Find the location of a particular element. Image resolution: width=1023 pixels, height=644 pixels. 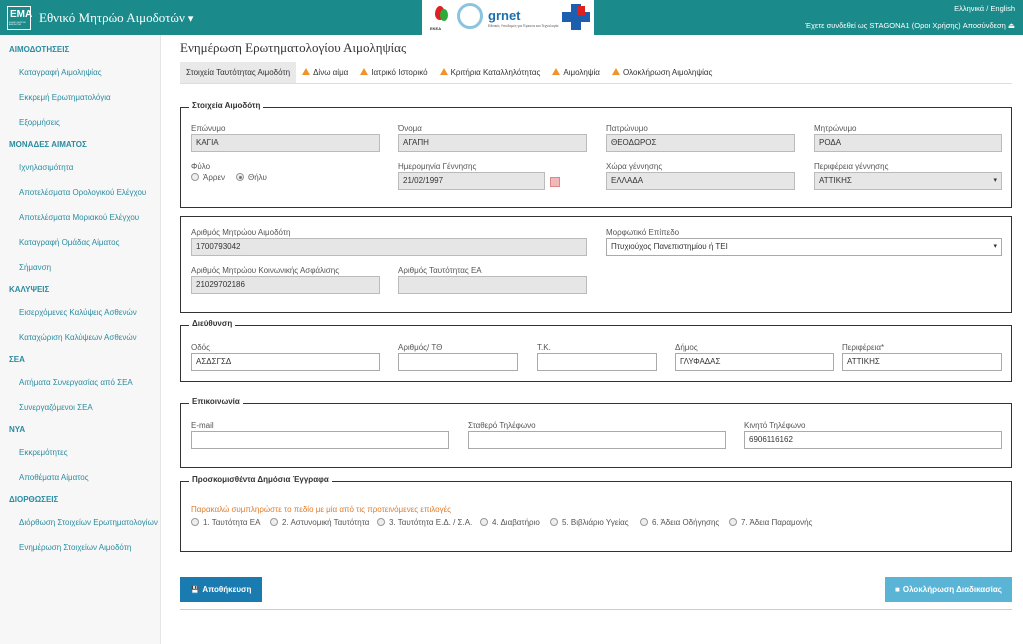

id-number-field is located at coordinates (492, 285).